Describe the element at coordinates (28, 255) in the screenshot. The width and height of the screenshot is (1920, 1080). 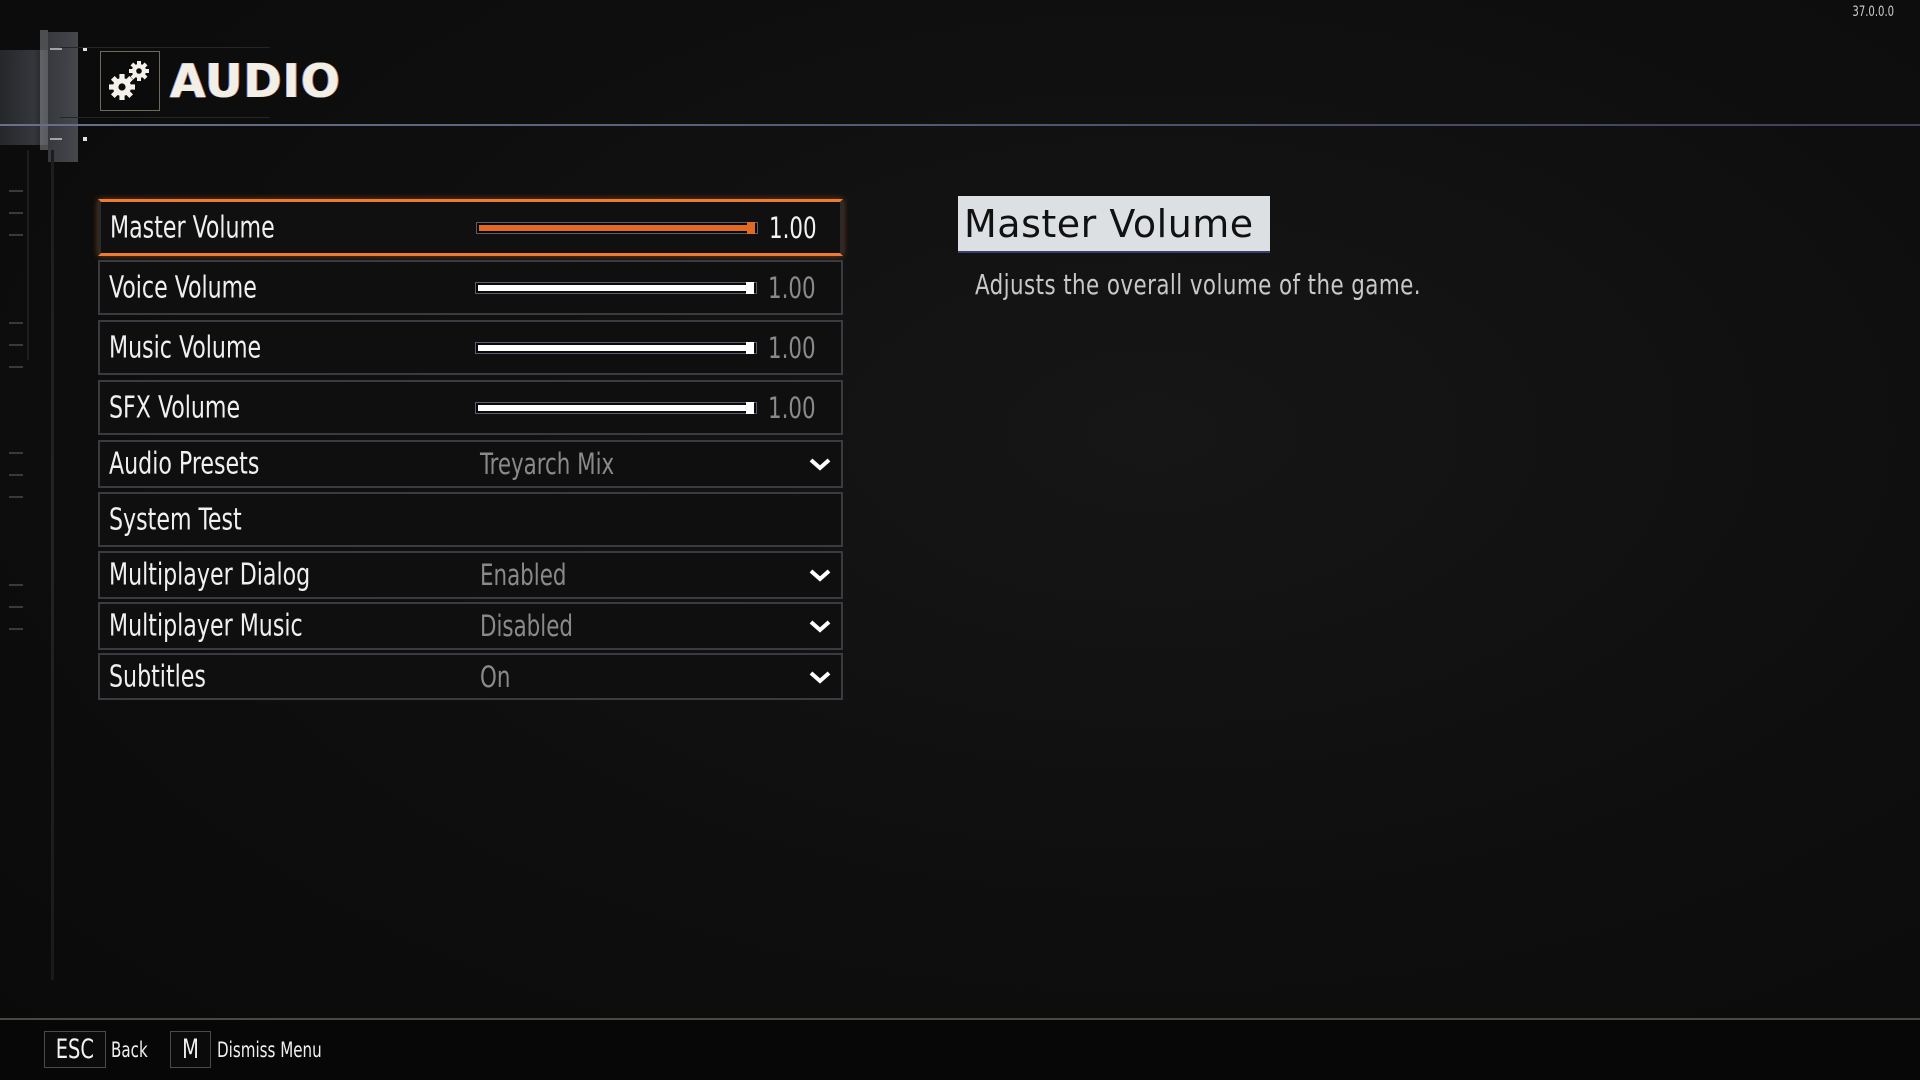
I see `left-rail-secondary` at that location.